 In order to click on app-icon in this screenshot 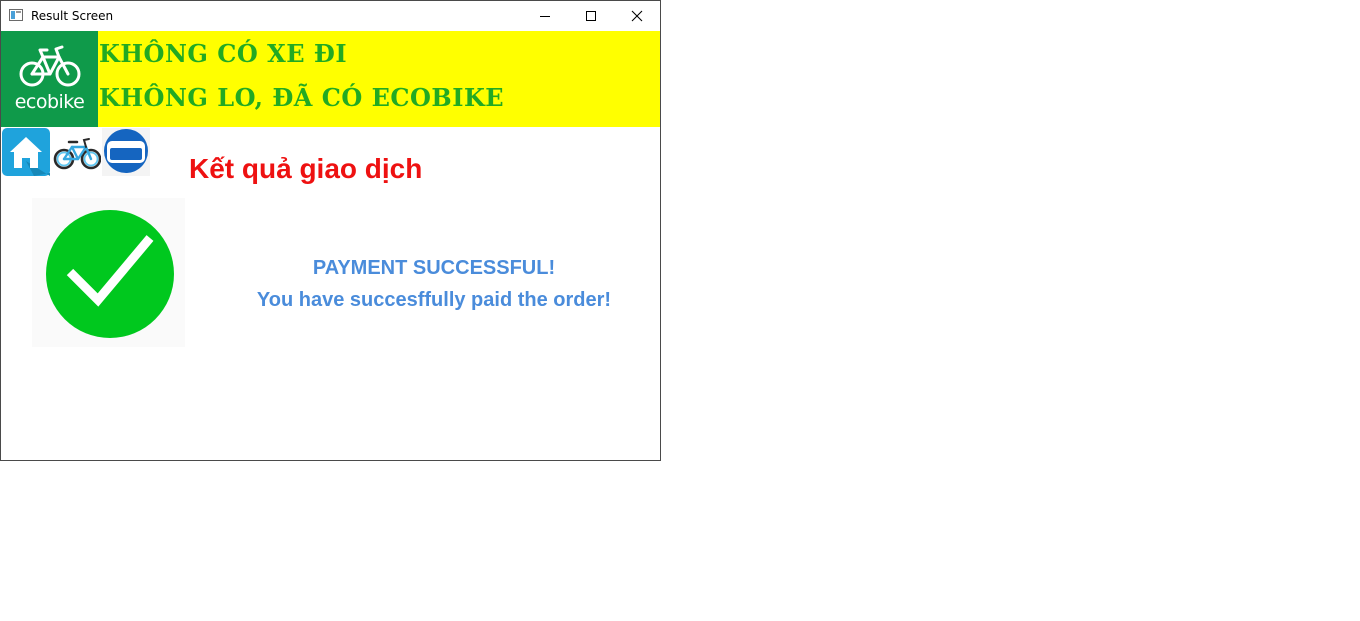, I will do `click(16, 15)`.